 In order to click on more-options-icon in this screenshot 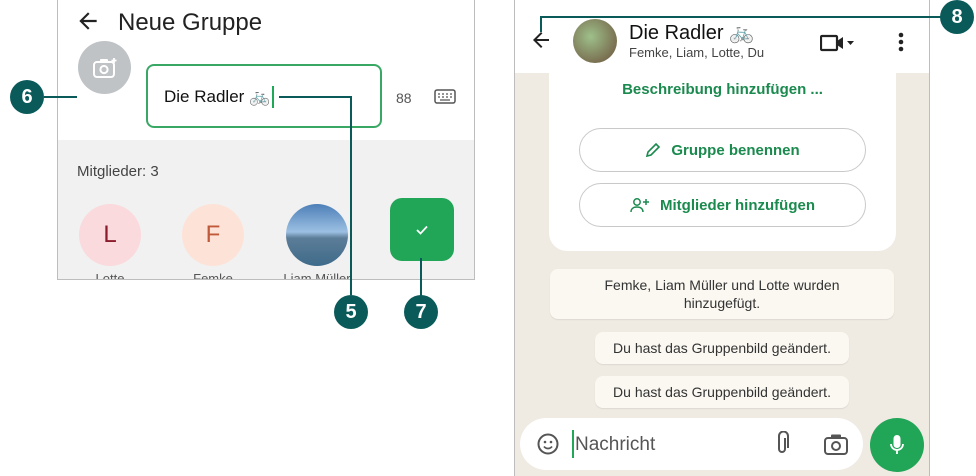, I will do `click(901, 42)`.